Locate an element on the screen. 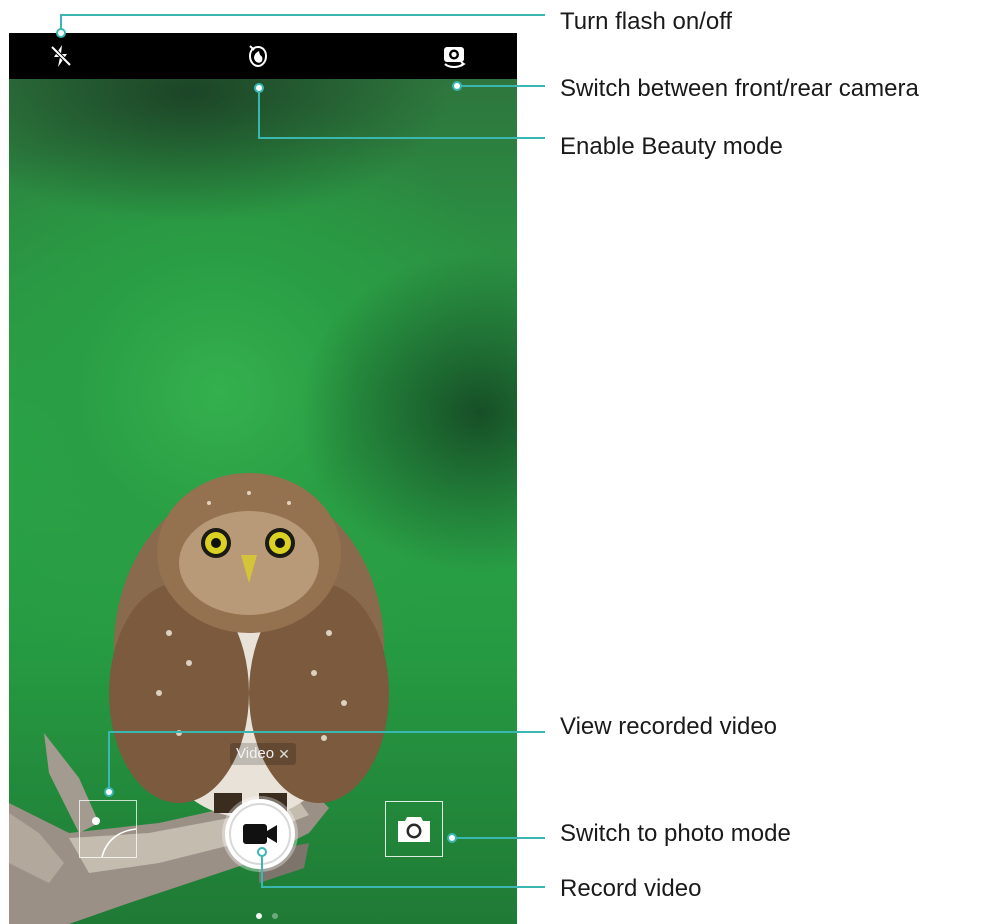  camera-topbar is located at coordinates (263, 56).